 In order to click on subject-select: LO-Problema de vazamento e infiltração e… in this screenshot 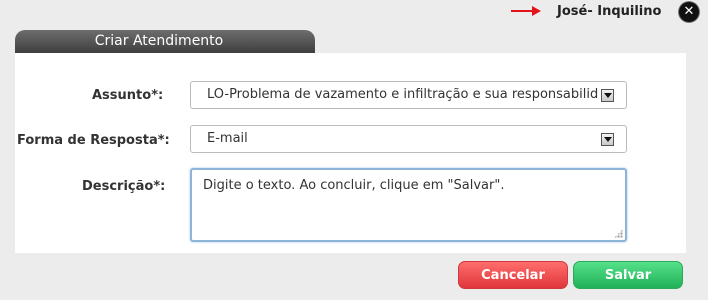, I will do `click(408, 95)`.